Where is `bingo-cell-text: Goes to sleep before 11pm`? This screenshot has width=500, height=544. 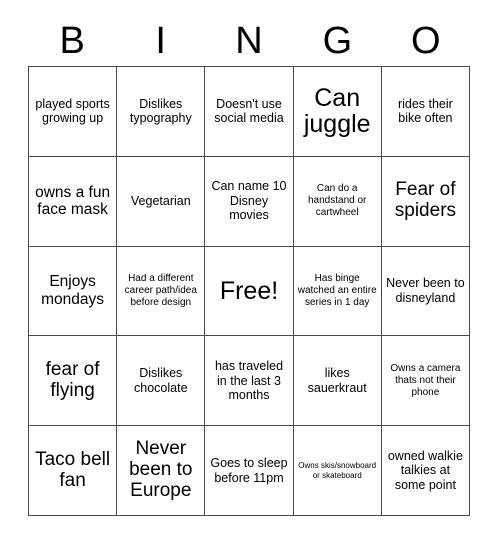 bingo-cell-text: Goes to sleep before 11pm is located at coordinates (249, 470).